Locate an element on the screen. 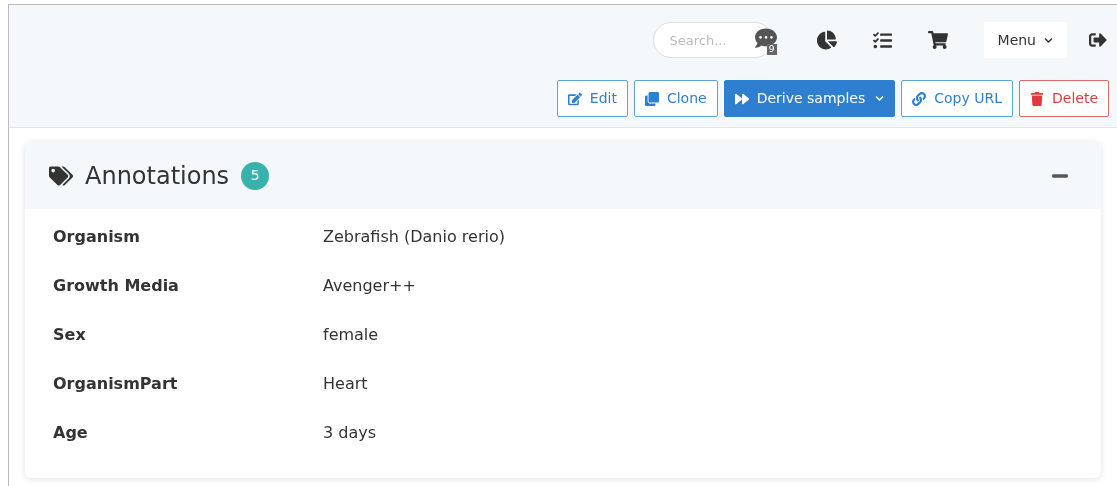 This screenshot has width=1117, height=486. action-button: Edit is located at coordinates (592, 98).